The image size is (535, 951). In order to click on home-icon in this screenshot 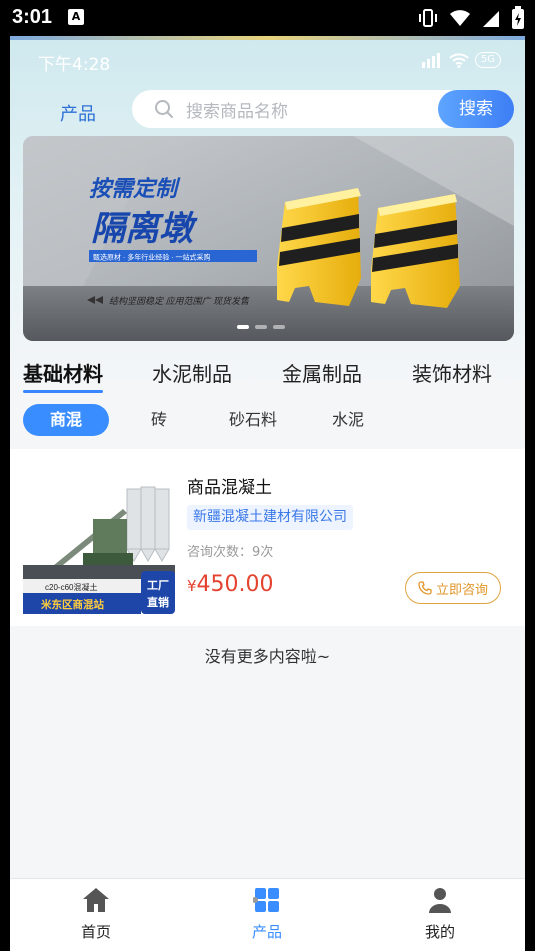, I will do `click(96, 900)`.